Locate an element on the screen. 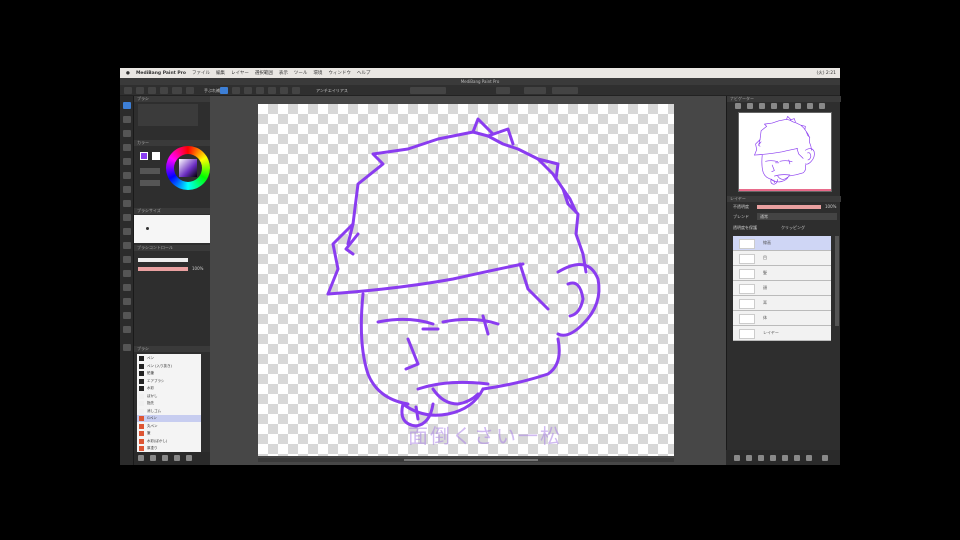 The image size is (960, 540). brush-list-item: 鉛筆 is located at coordinates (169, 373).